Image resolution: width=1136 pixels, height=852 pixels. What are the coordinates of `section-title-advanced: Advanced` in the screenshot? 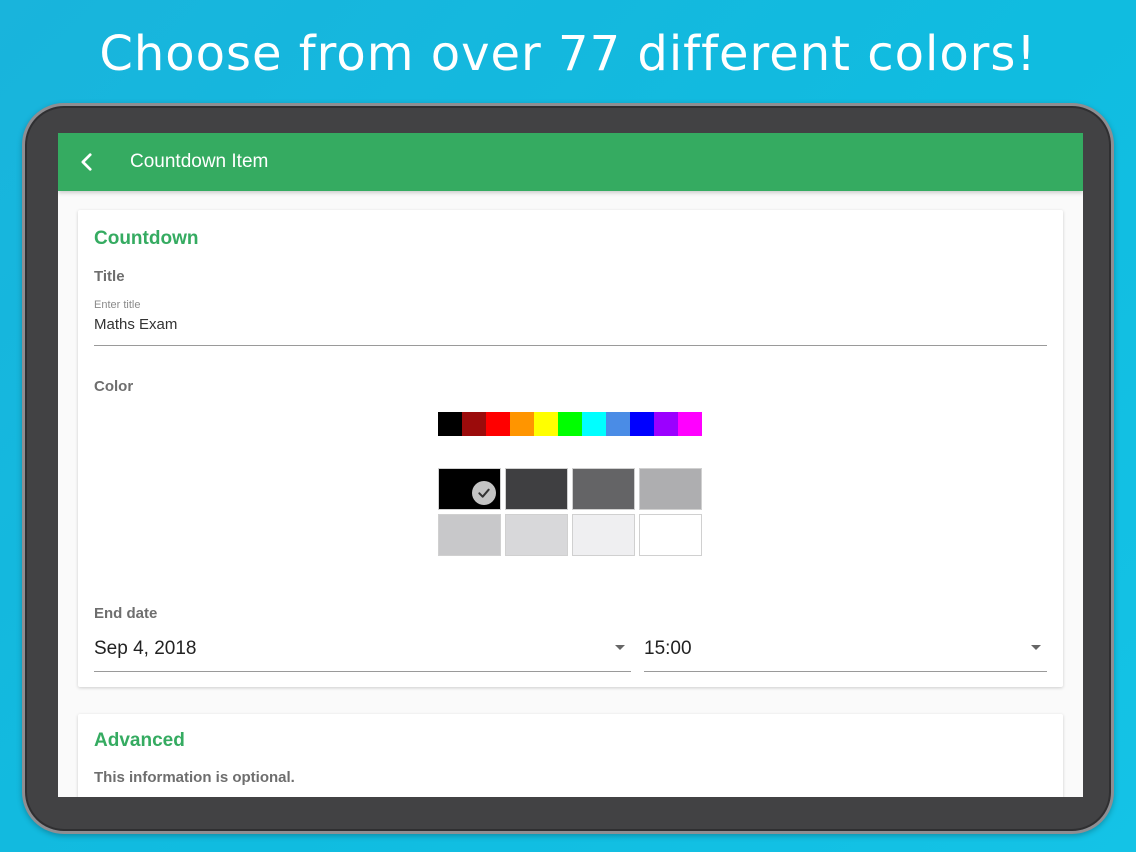 It's located at (139, 740).